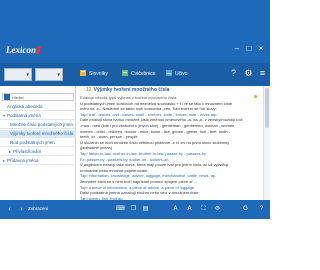 The height and width of the screenshot is (270, 320). Describe the element at coordinates (266, 150) in the screenshot. I see `vertical-scrollbar` at that location.